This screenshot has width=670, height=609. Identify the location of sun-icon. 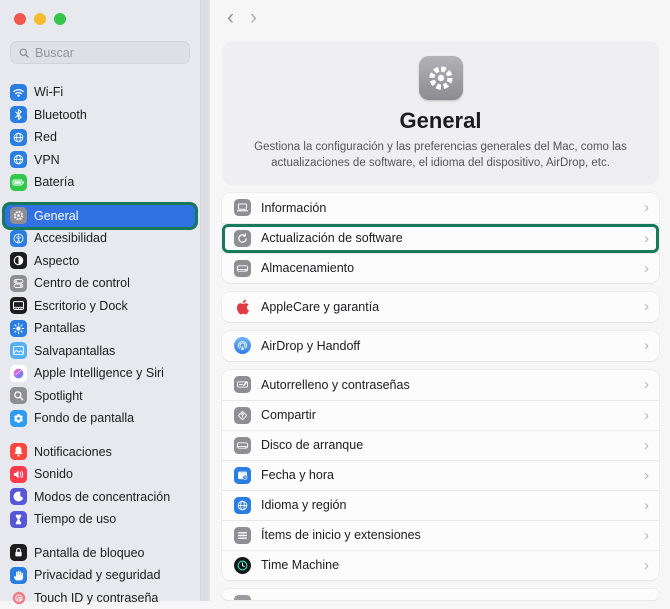
(18, 328).